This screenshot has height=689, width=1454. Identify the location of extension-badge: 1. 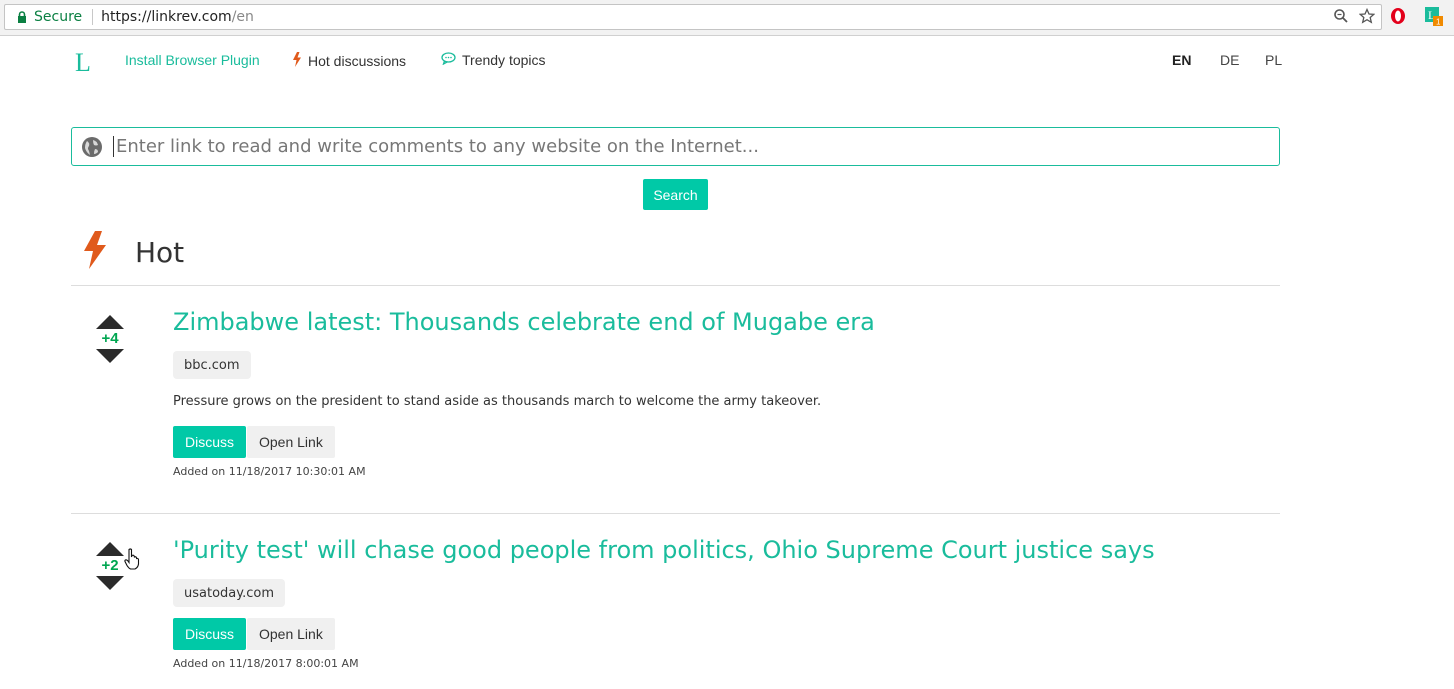
(1438, 22).